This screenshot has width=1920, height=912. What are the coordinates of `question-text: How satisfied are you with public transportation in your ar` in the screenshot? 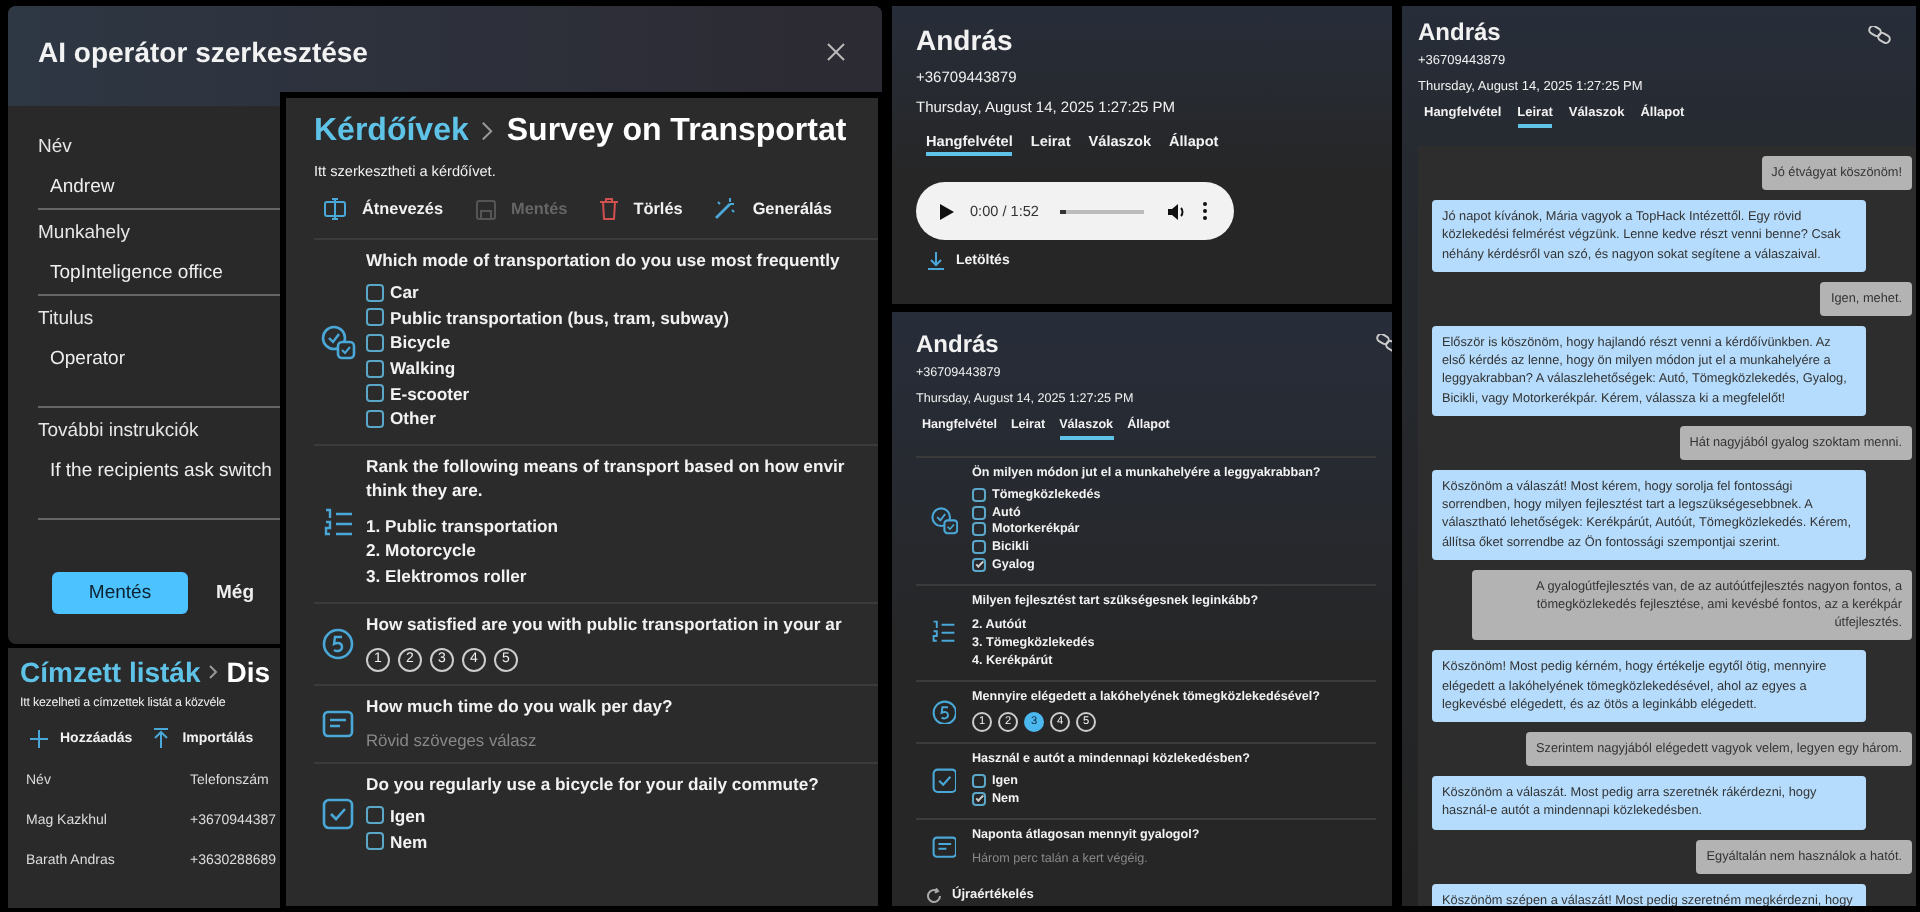 It's located at (604, 623).